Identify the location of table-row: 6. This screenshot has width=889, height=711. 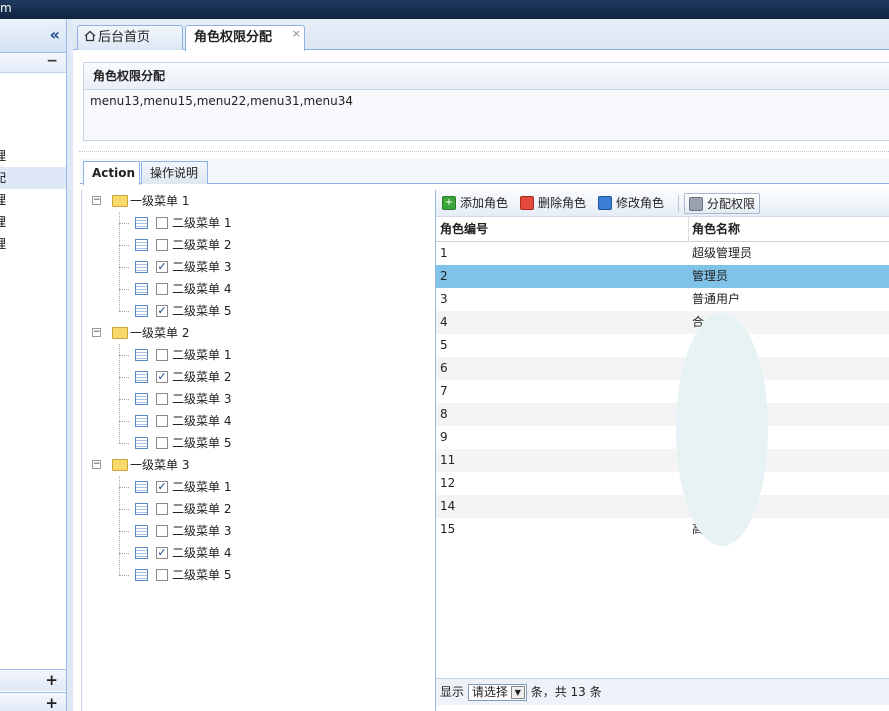
(662, 368).